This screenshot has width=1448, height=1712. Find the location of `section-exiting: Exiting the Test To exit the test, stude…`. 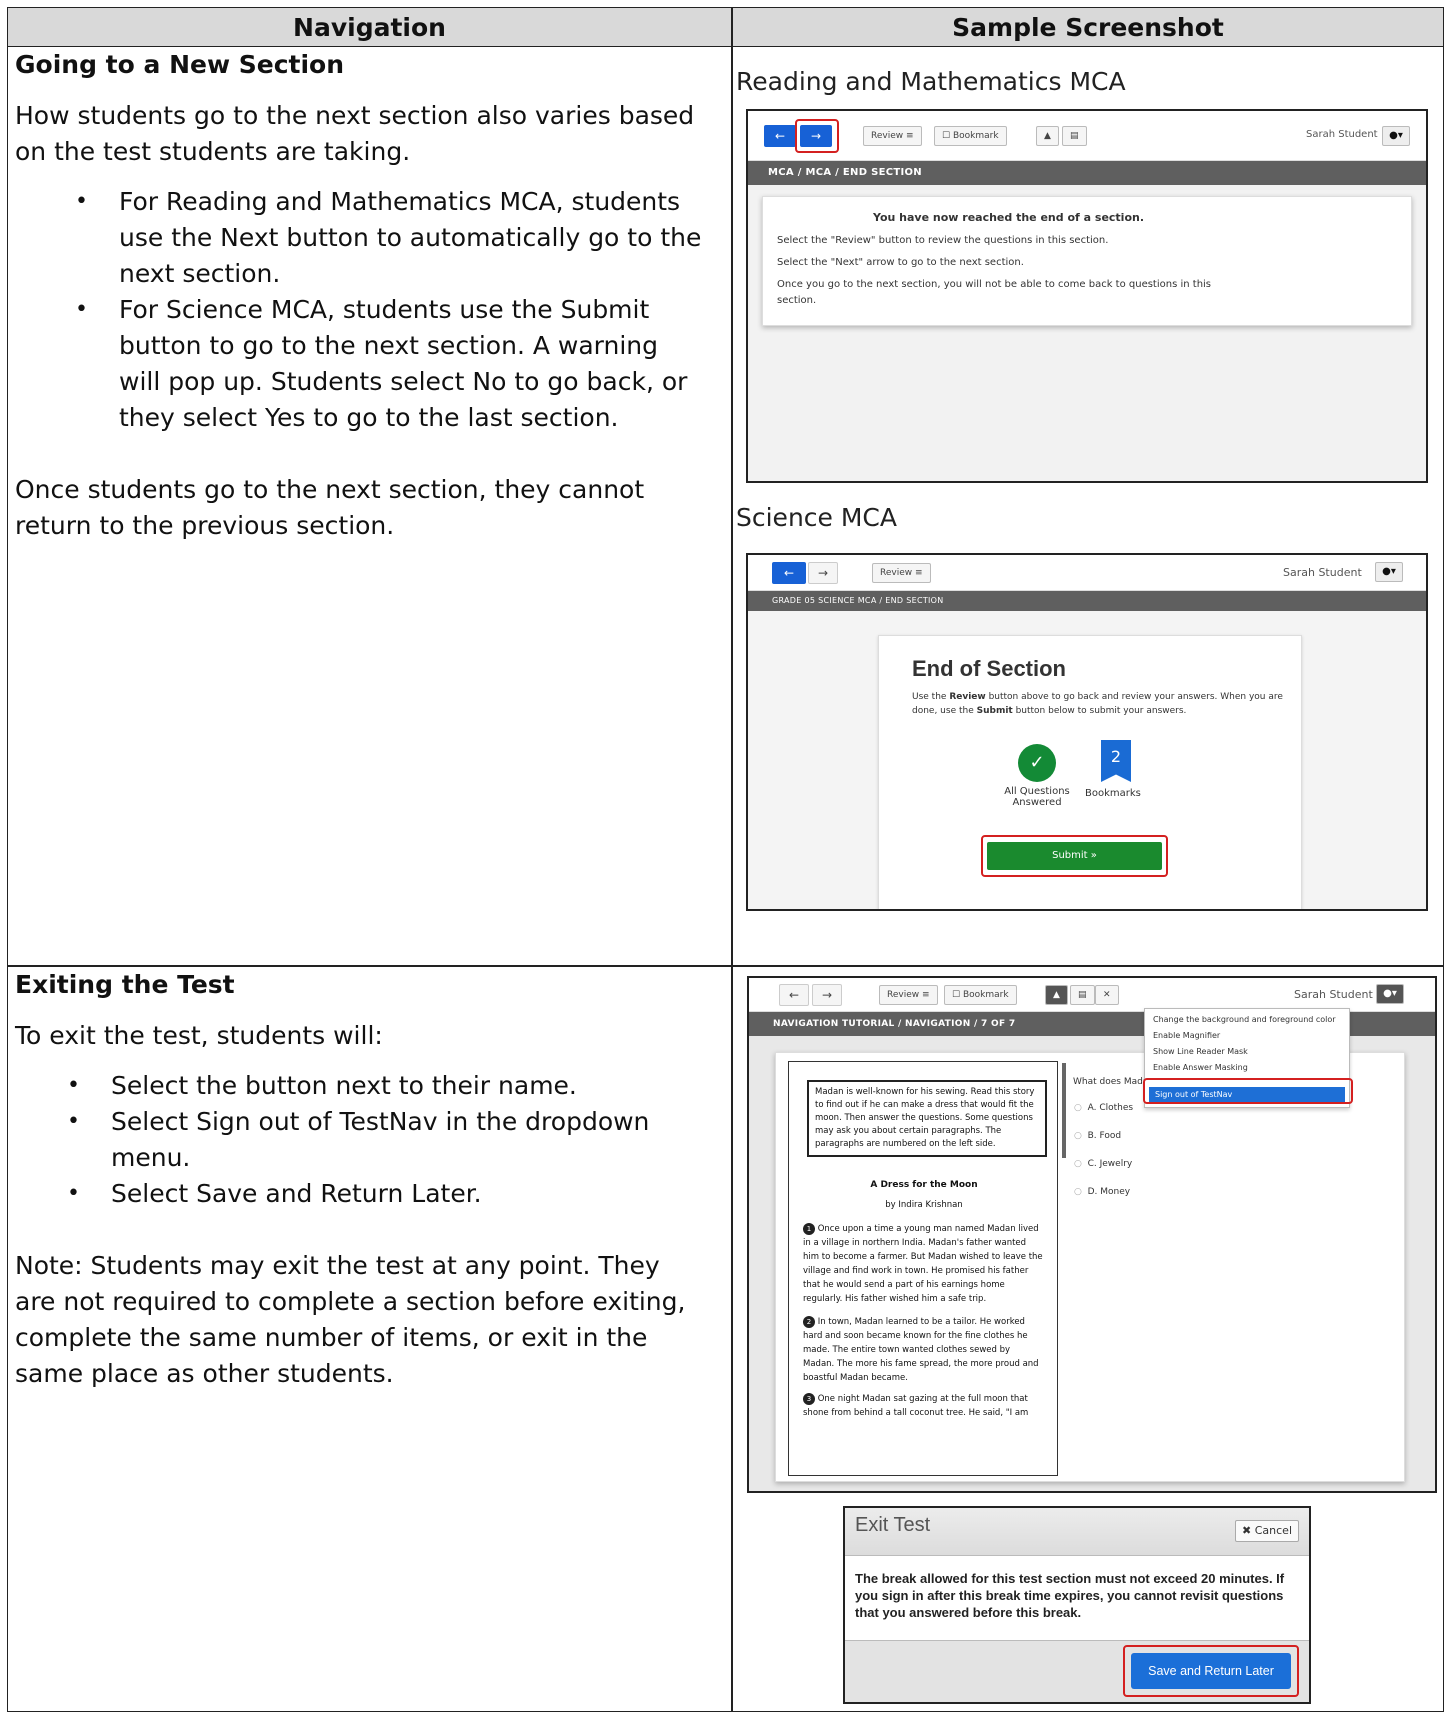

section-exiting: Exiting the Test To exit the test, stude… is located at coordinates (360, 1179).